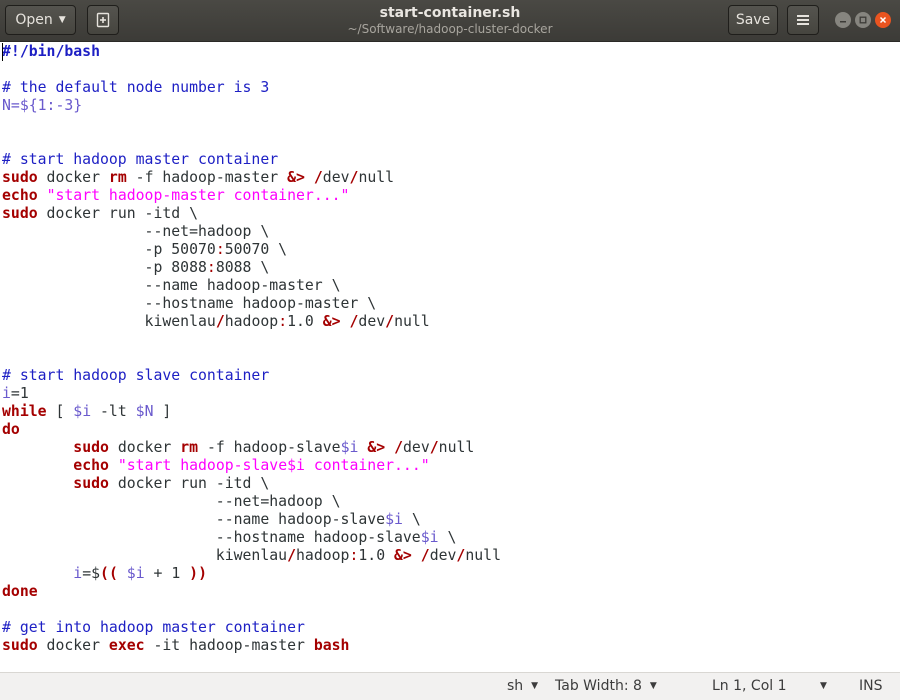  I want to click on code-token: + 1, so click(167, 573).